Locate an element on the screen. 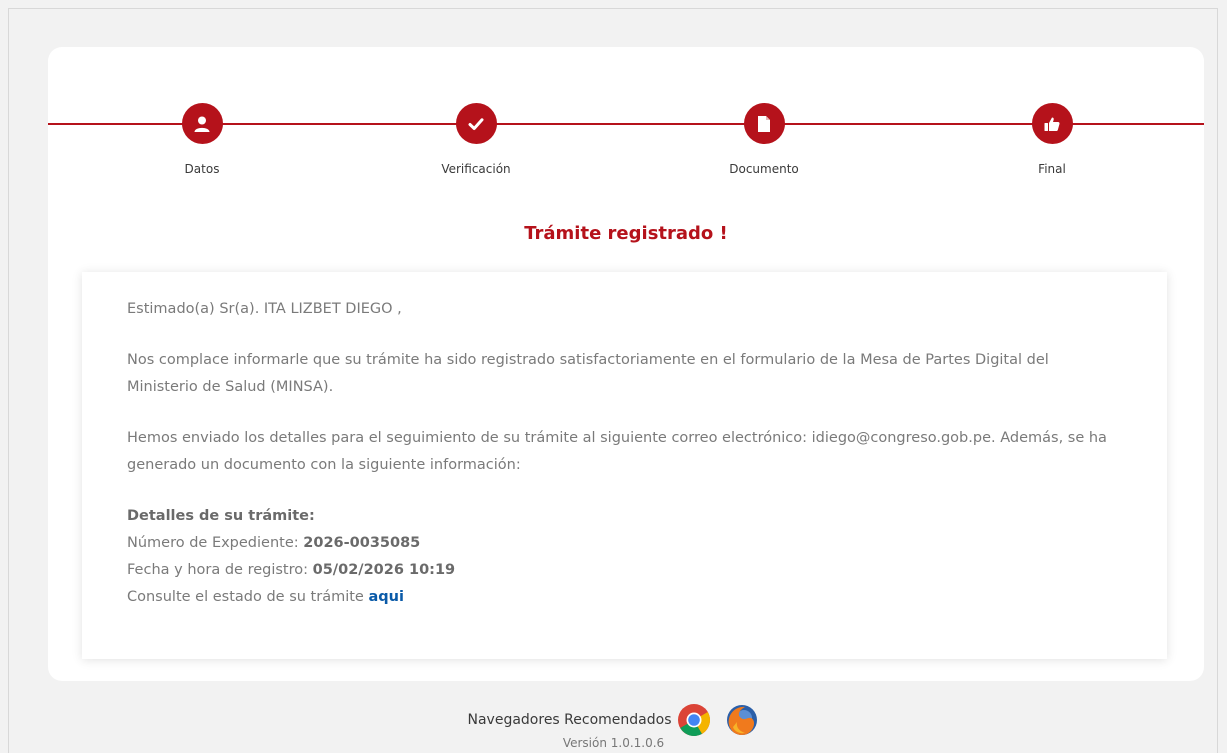 Image resolution: width=1227 pixels, height=753 pixels. step-documento: Documento is located at coordinates (764, 139).